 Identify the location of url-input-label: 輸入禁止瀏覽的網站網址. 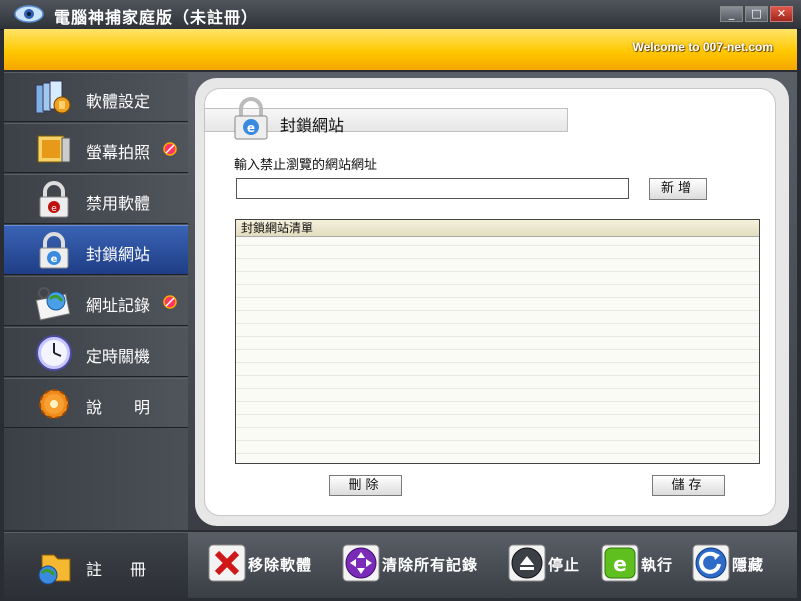
(306, 165).